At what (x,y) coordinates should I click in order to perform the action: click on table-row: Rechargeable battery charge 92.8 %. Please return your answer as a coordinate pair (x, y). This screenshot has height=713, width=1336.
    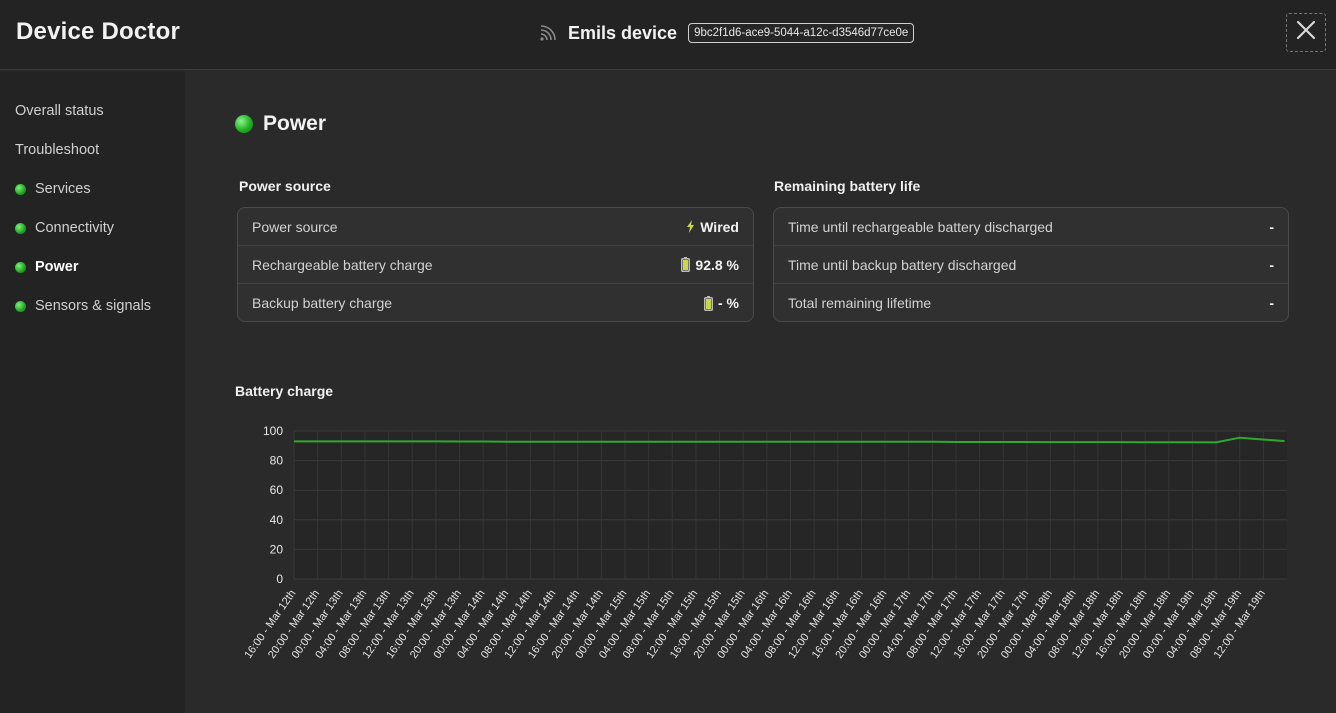
    Looking at the image, I should click on (495, 265).